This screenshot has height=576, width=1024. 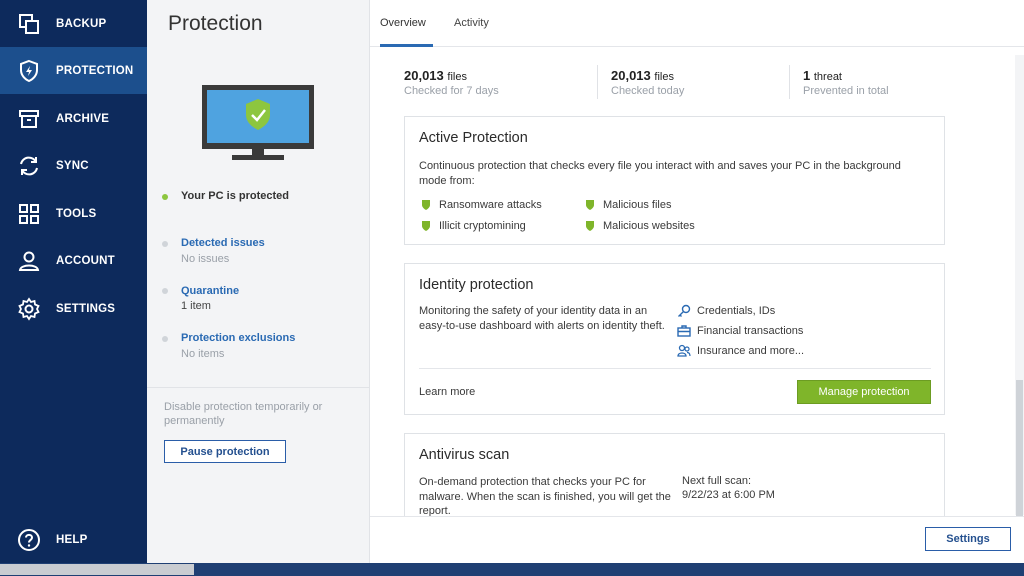 I want to click on nav-backup: BACKUP, so click(x=73, y=23).